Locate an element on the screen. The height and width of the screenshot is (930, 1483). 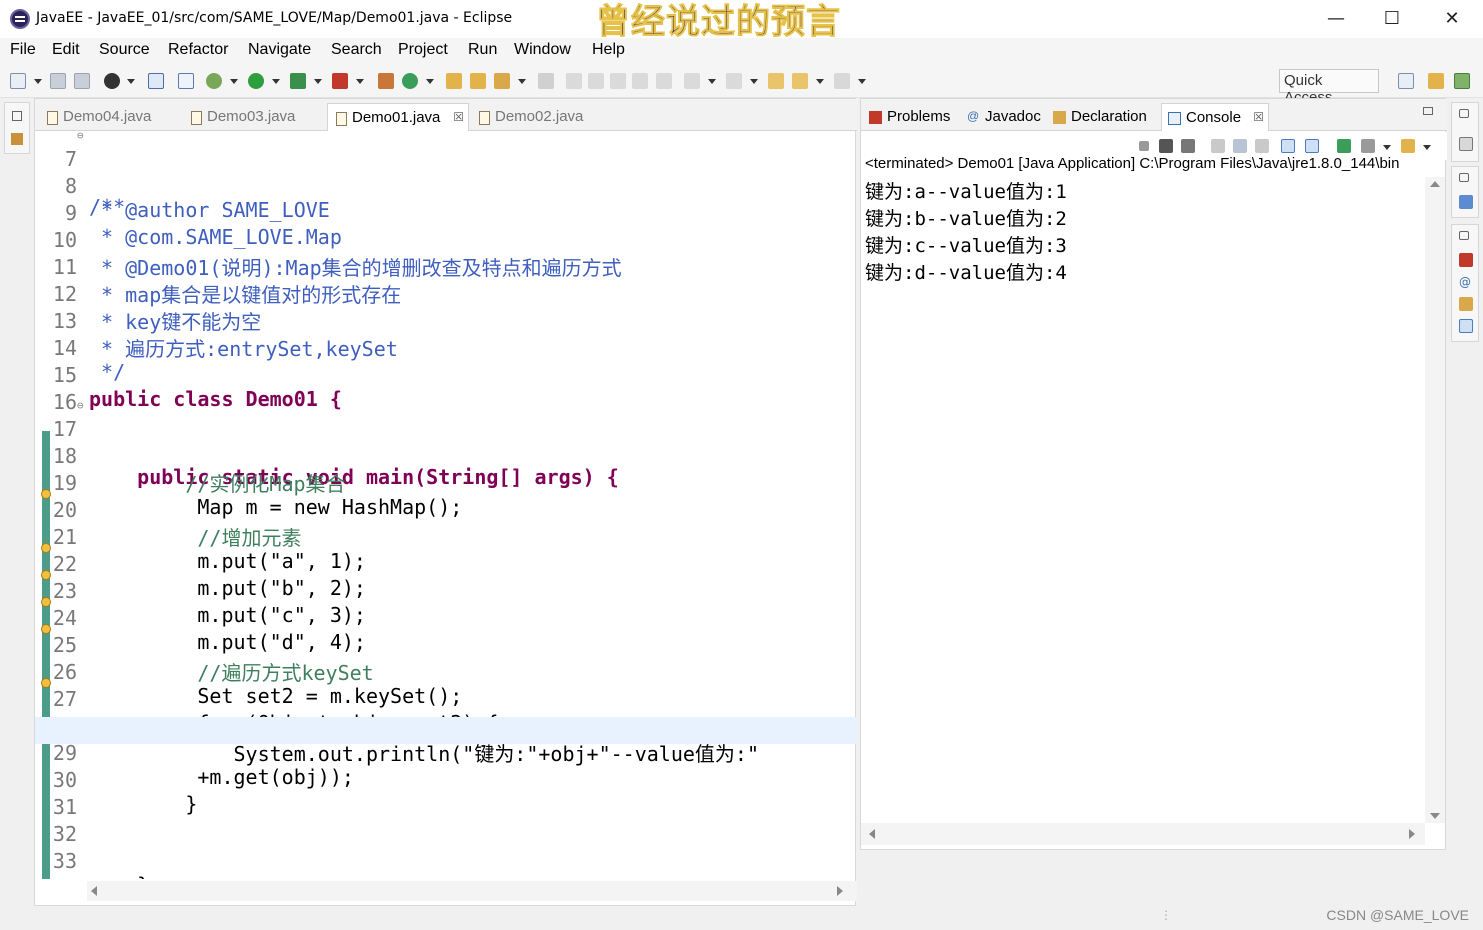
save-all-icon is located at coordinates (82, 81).